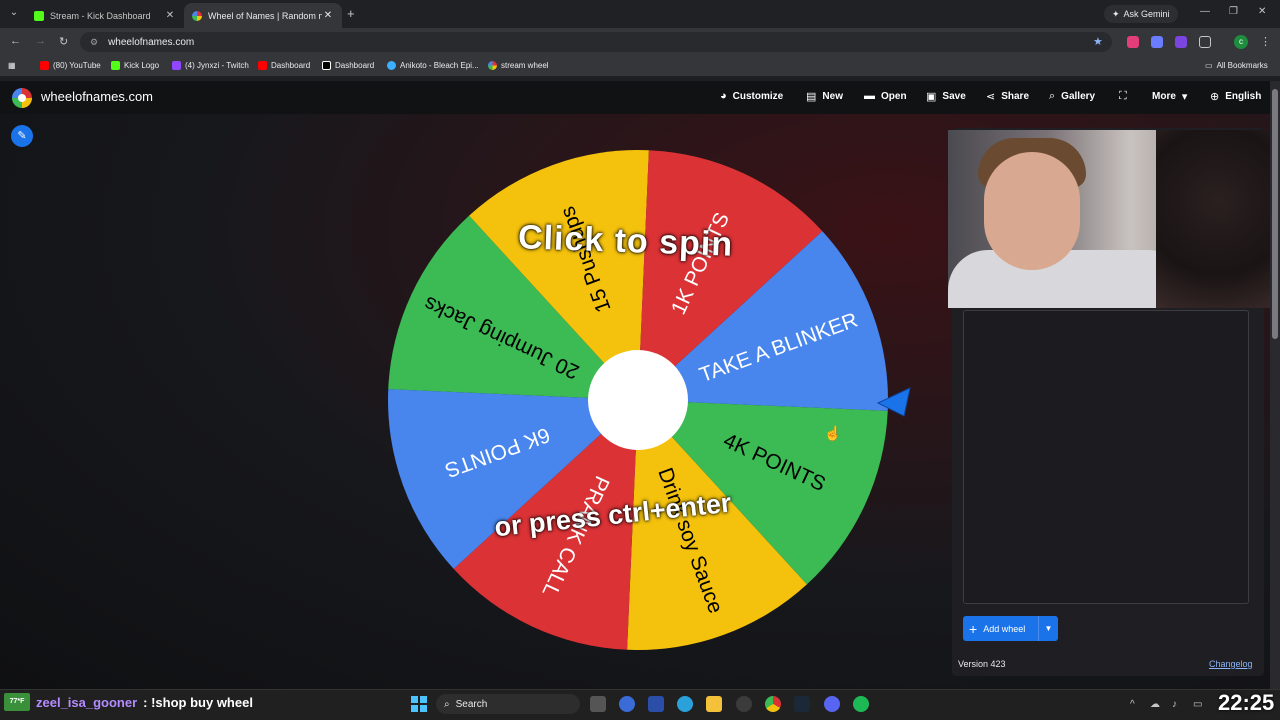  Describe the element at coordinates (1106, 457) in the screenshot. I see `entries-textarea` at that location.